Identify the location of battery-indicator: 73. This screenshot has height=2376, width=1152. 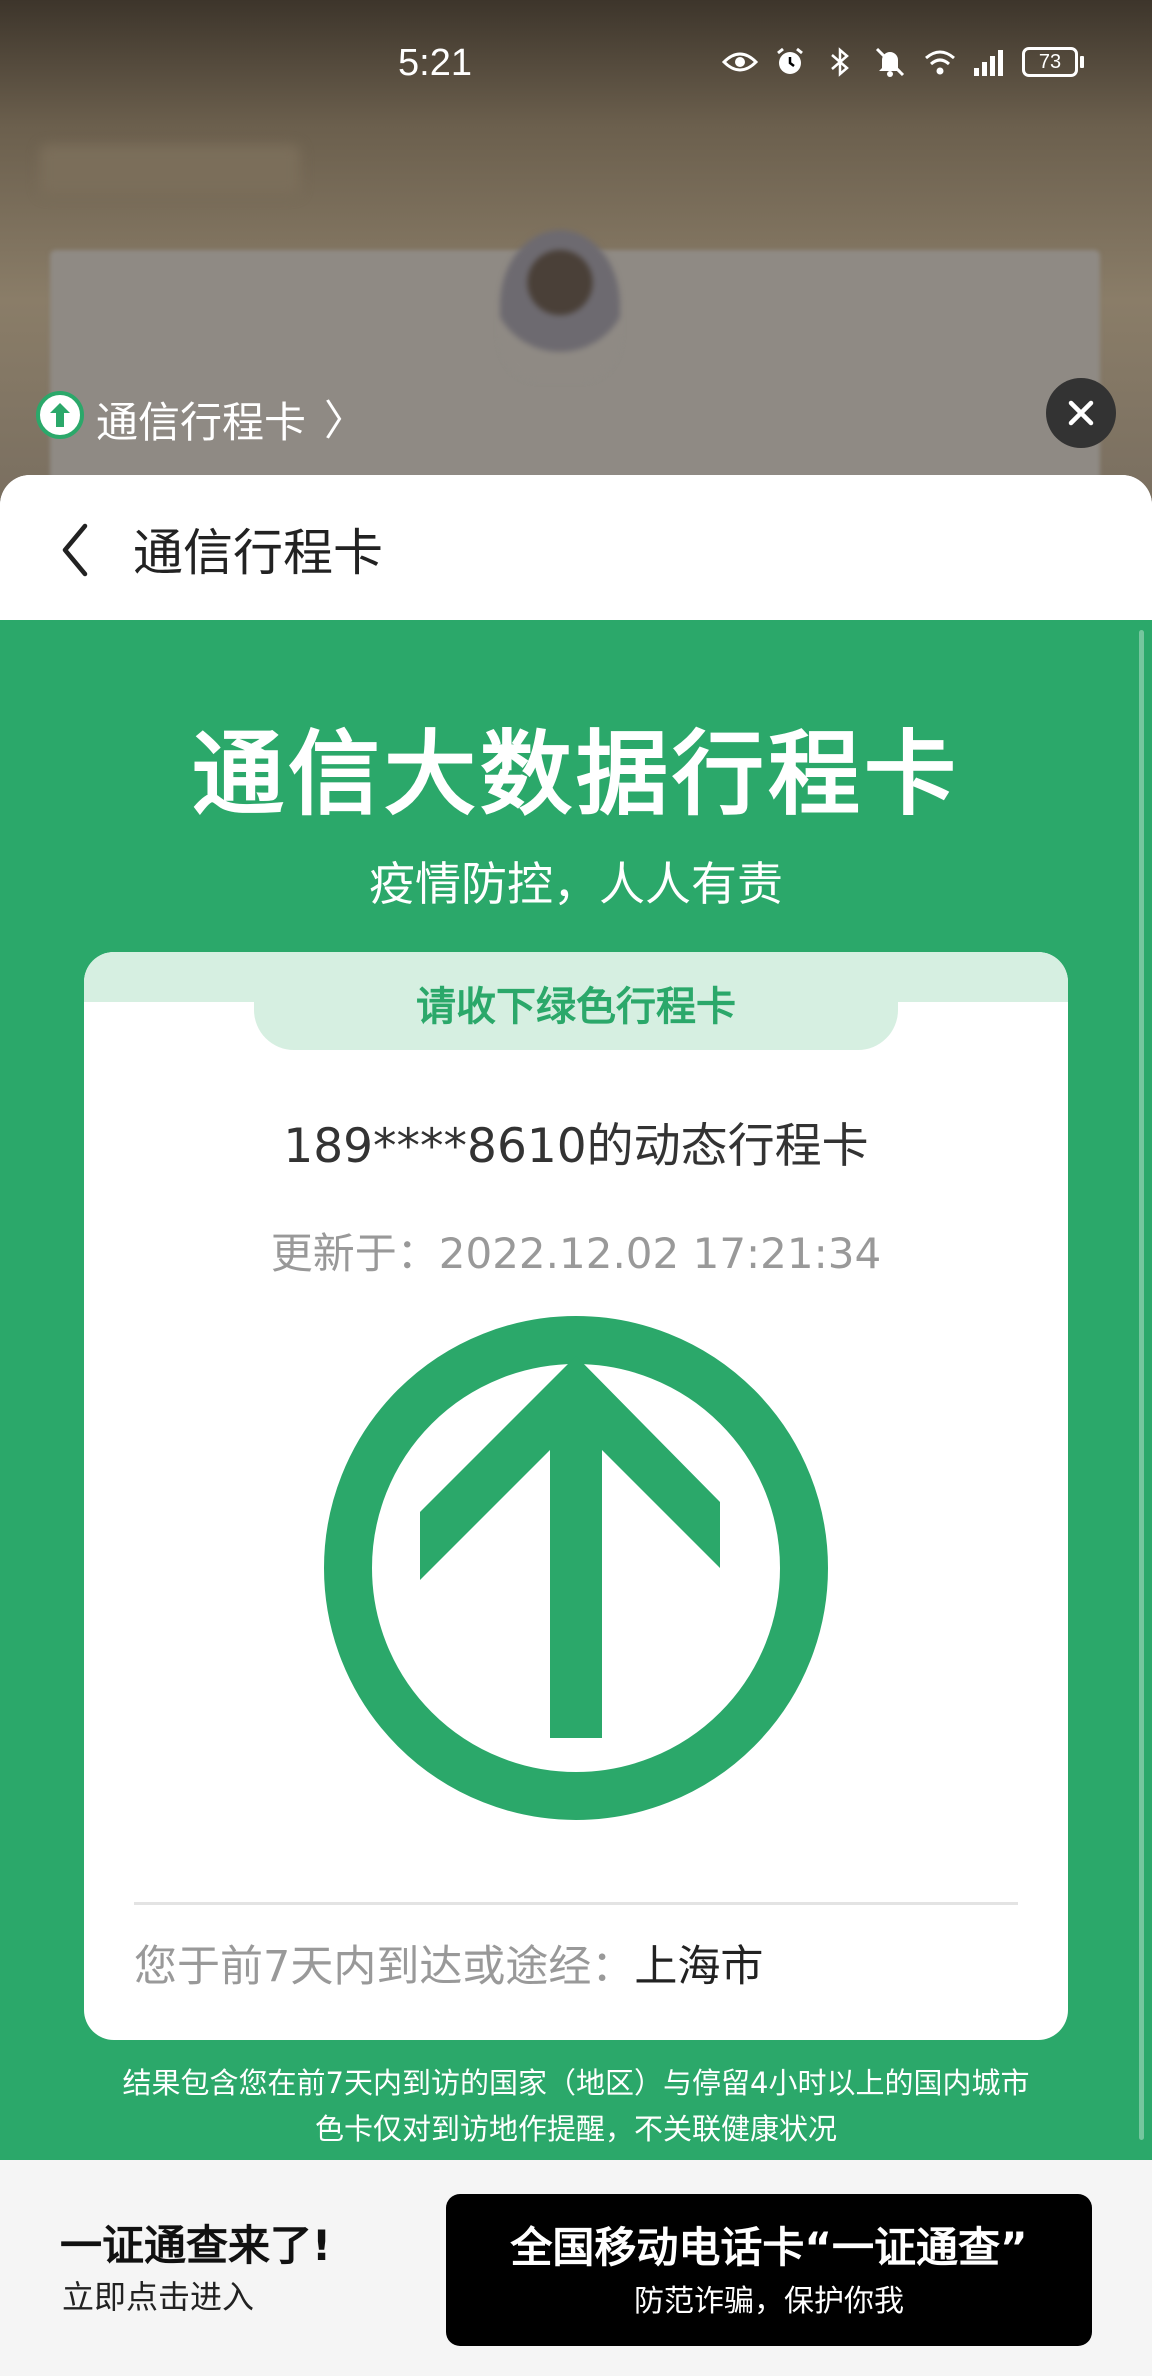
(1053, 62).